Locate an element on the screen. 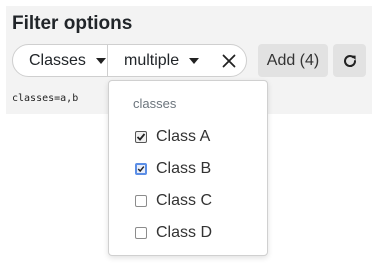 The image size is (372, 266). filter-control-group: Classes multiple is located at coordinates (129, 60).